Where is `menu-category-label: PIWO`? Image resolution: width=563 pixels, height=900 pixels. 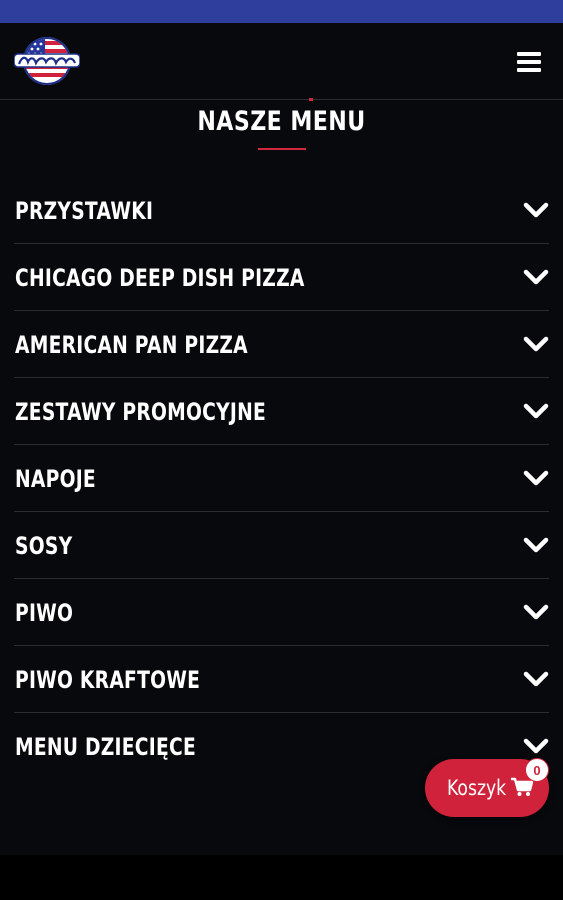
menu-category-label: PIWO is located at coordinates (44, 613).